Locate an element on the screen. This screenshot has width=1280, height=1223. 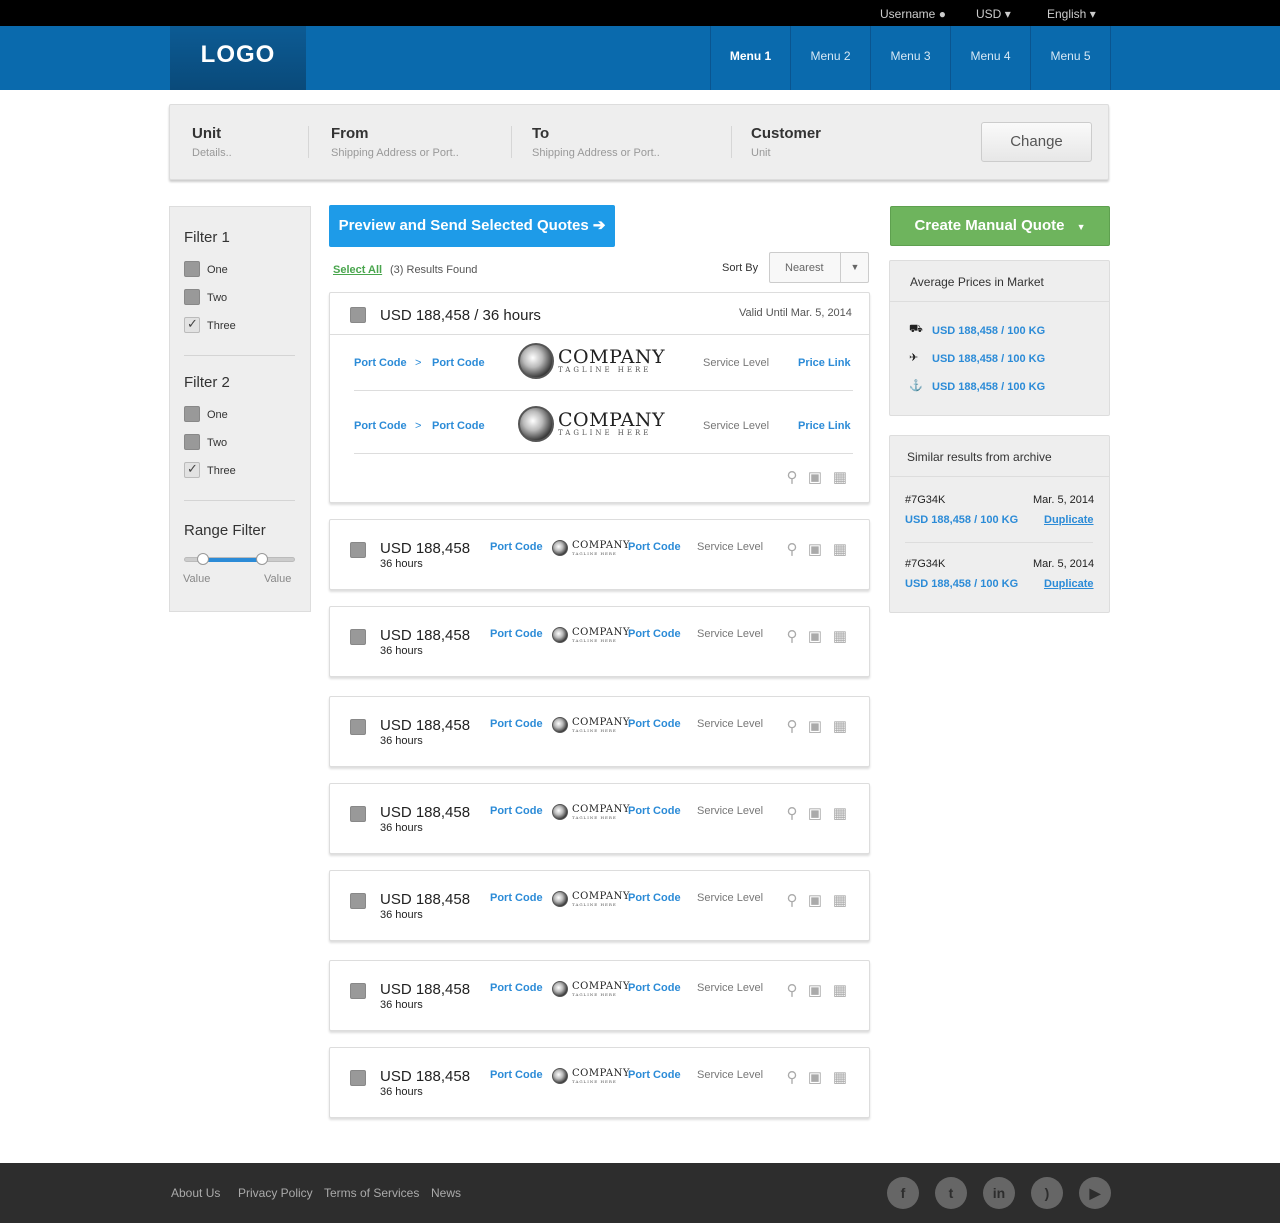
currency-select: USD ▾ is located at coordinates (993, 14).